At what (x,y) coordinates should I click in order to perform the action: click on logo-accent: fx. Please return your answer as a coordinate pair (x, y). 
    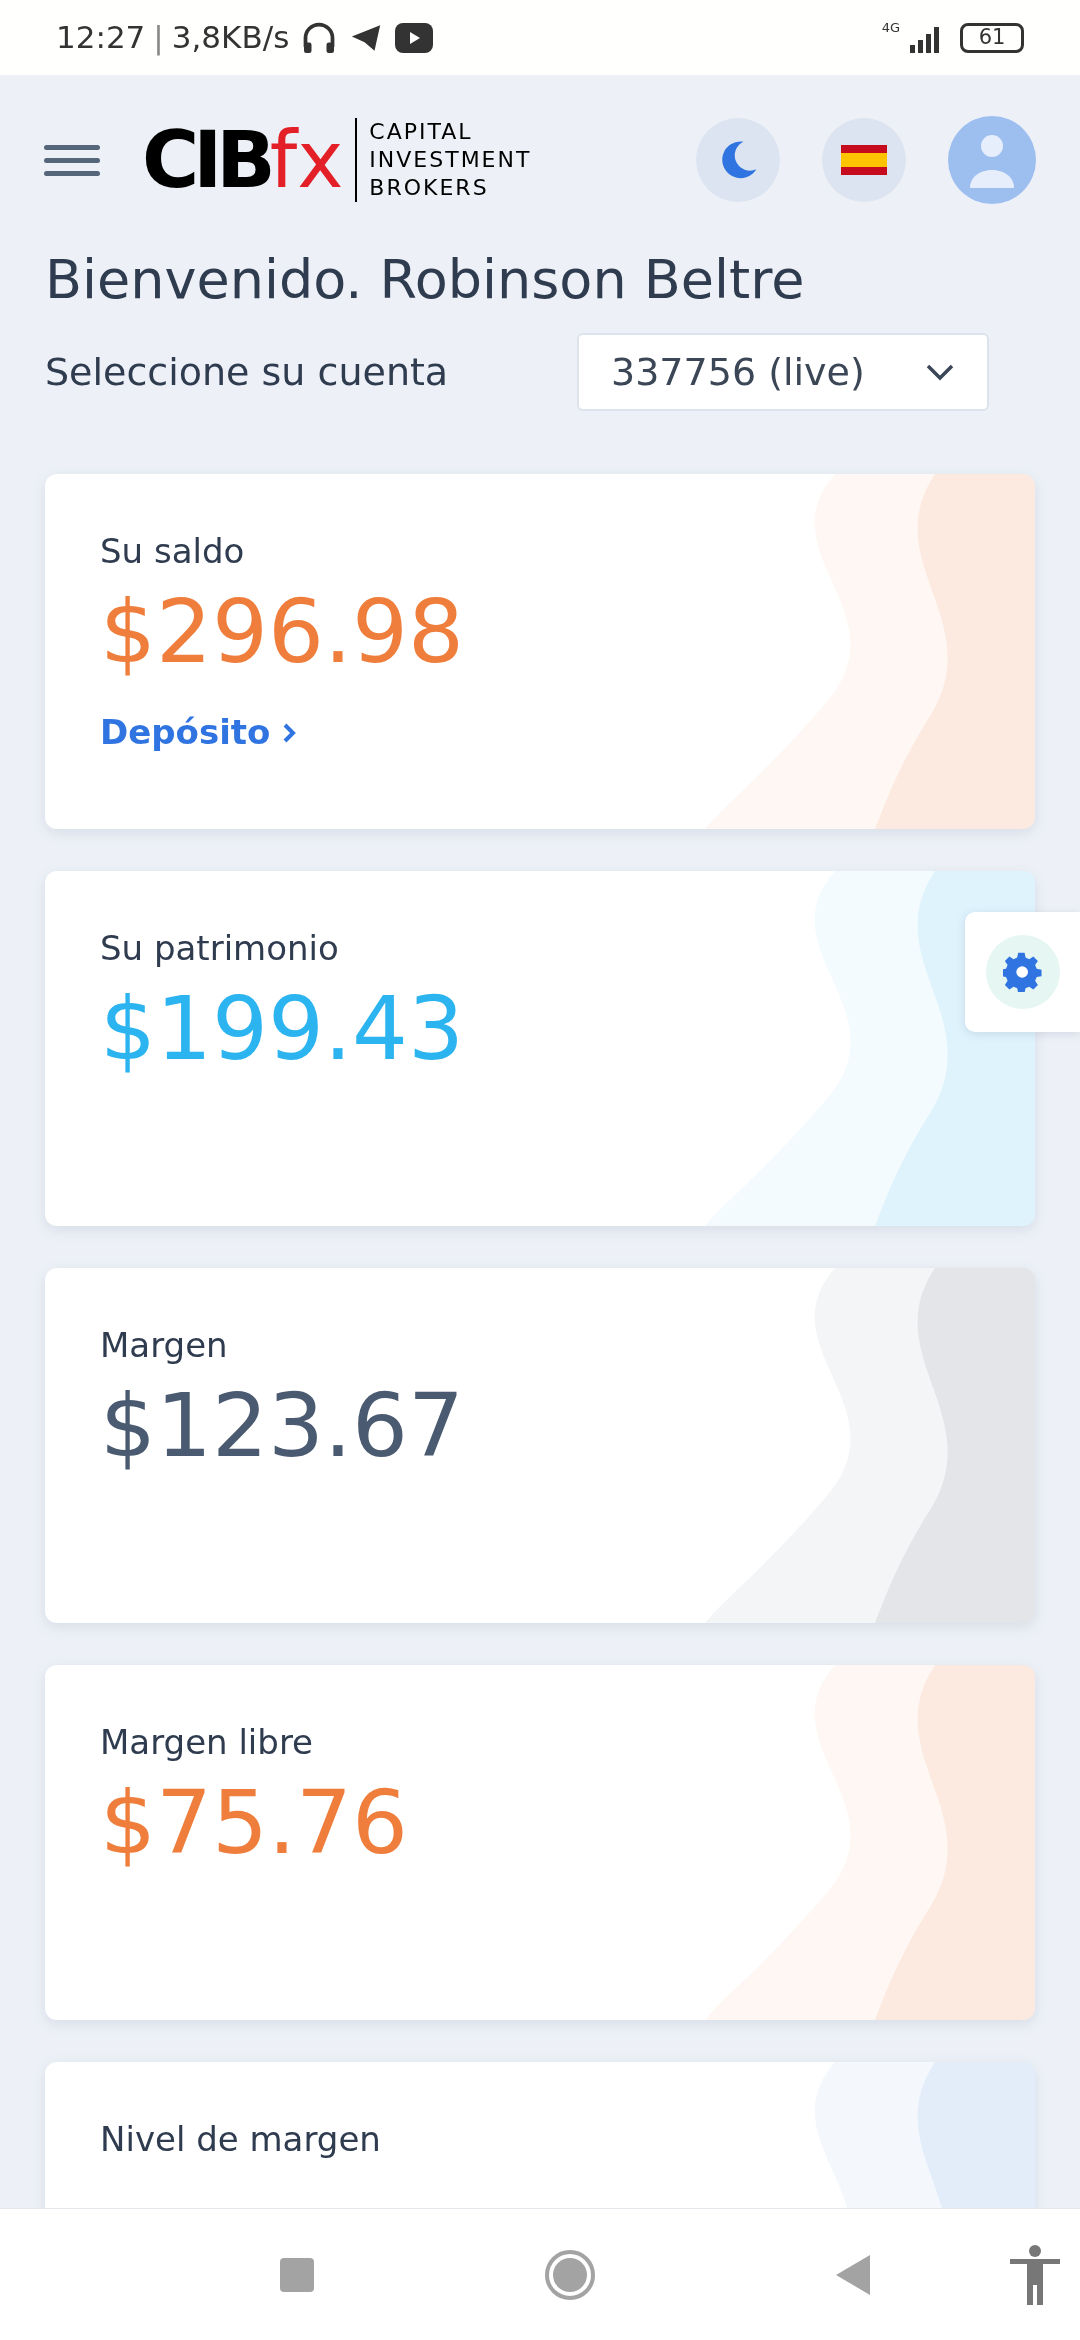
    Looking at the image, I should click on (306, 160).